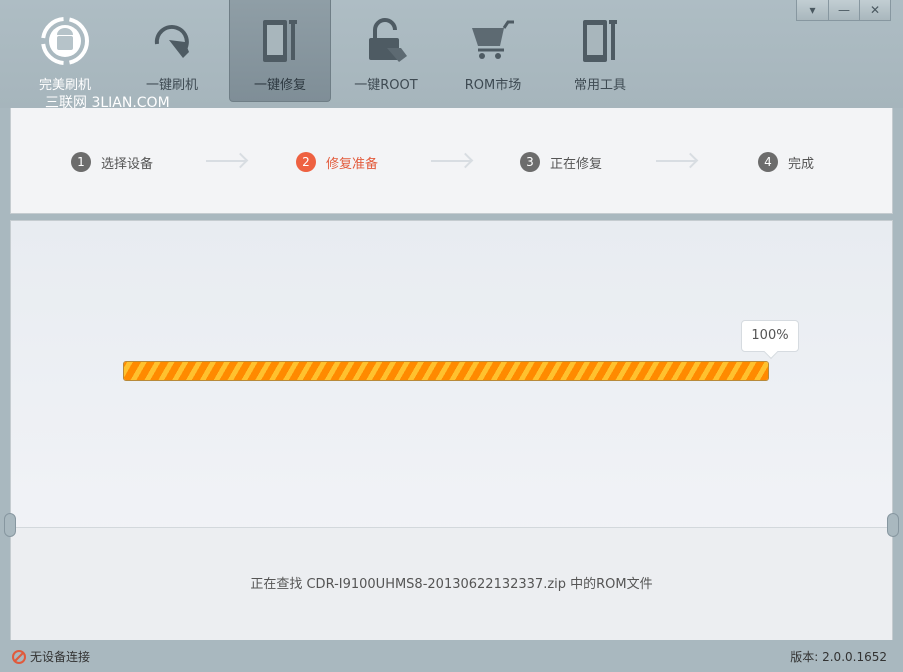 Image resolution: width=903 pixels, height=672 pixels. What do you see at coordinates (786, 162) in the screenshot?
I see `step-done: 4 完成` at bounding box center [786, 162].